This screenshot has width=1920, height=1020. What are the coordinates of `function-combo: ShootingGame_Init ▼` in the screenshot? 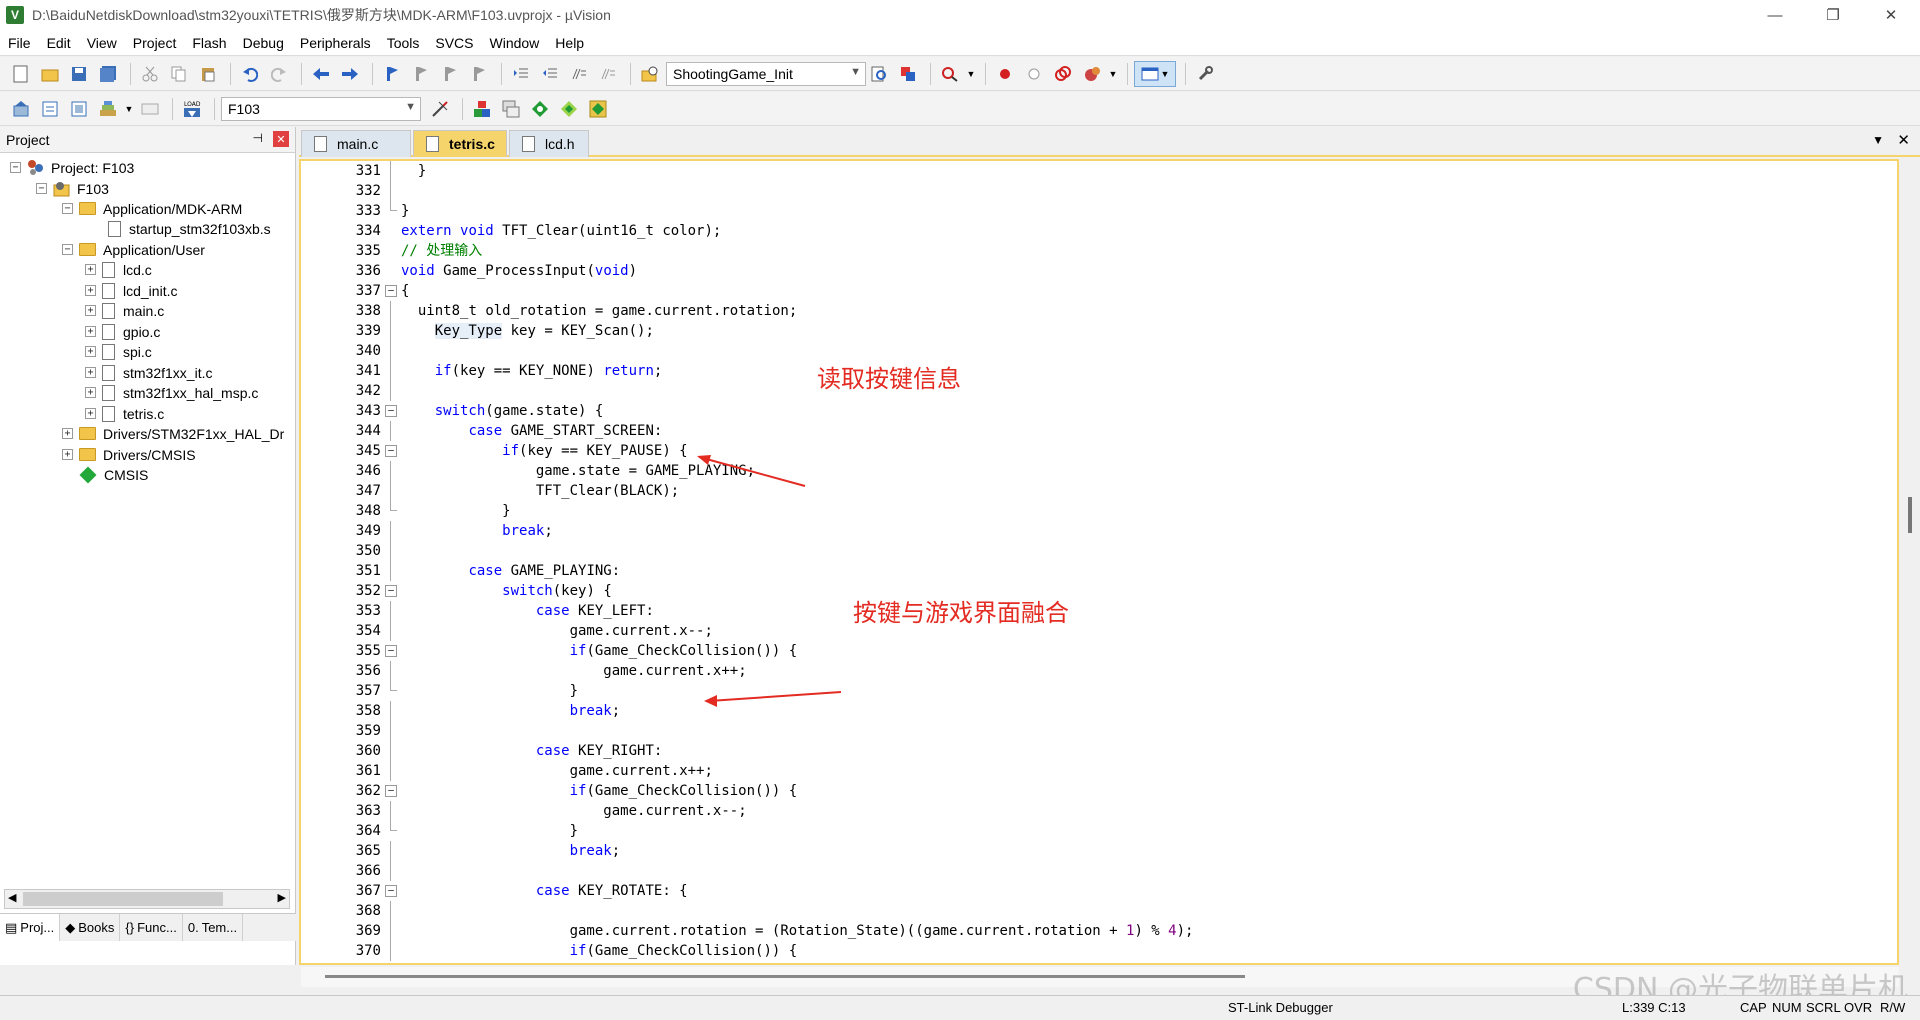 It's located at (766, 73).